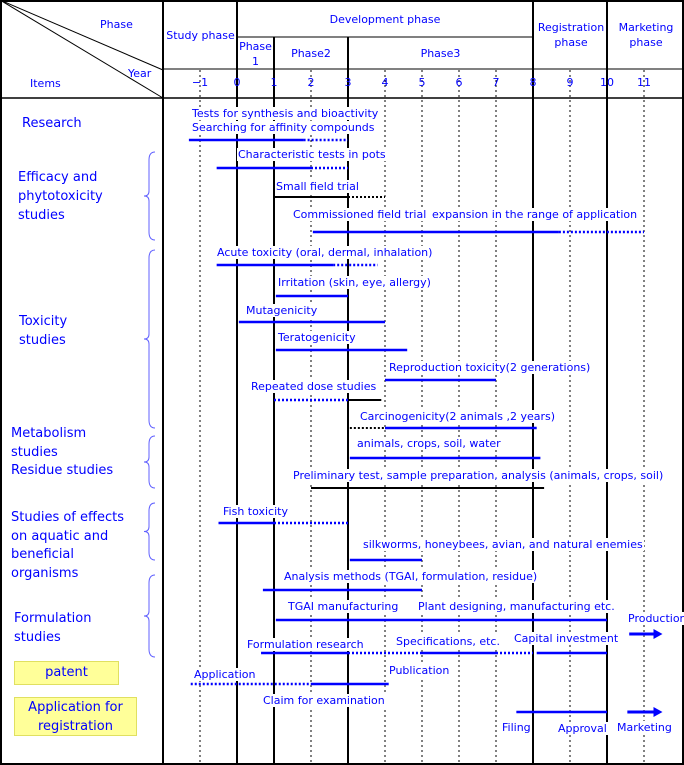  I want to click on label-small-field: Small field trial, so click(317, 186).